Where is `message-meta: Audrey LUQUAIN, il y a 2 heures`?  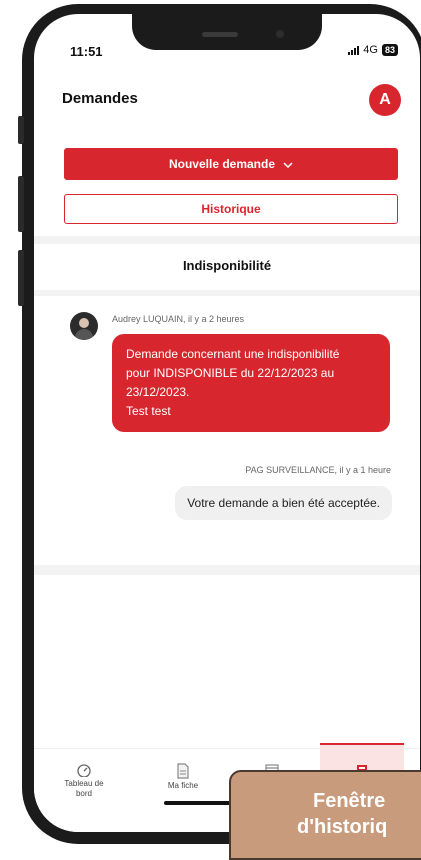 message-meta: Audrey LUQUAIN, il y a 2 heures is located at coordinates (178, 319).